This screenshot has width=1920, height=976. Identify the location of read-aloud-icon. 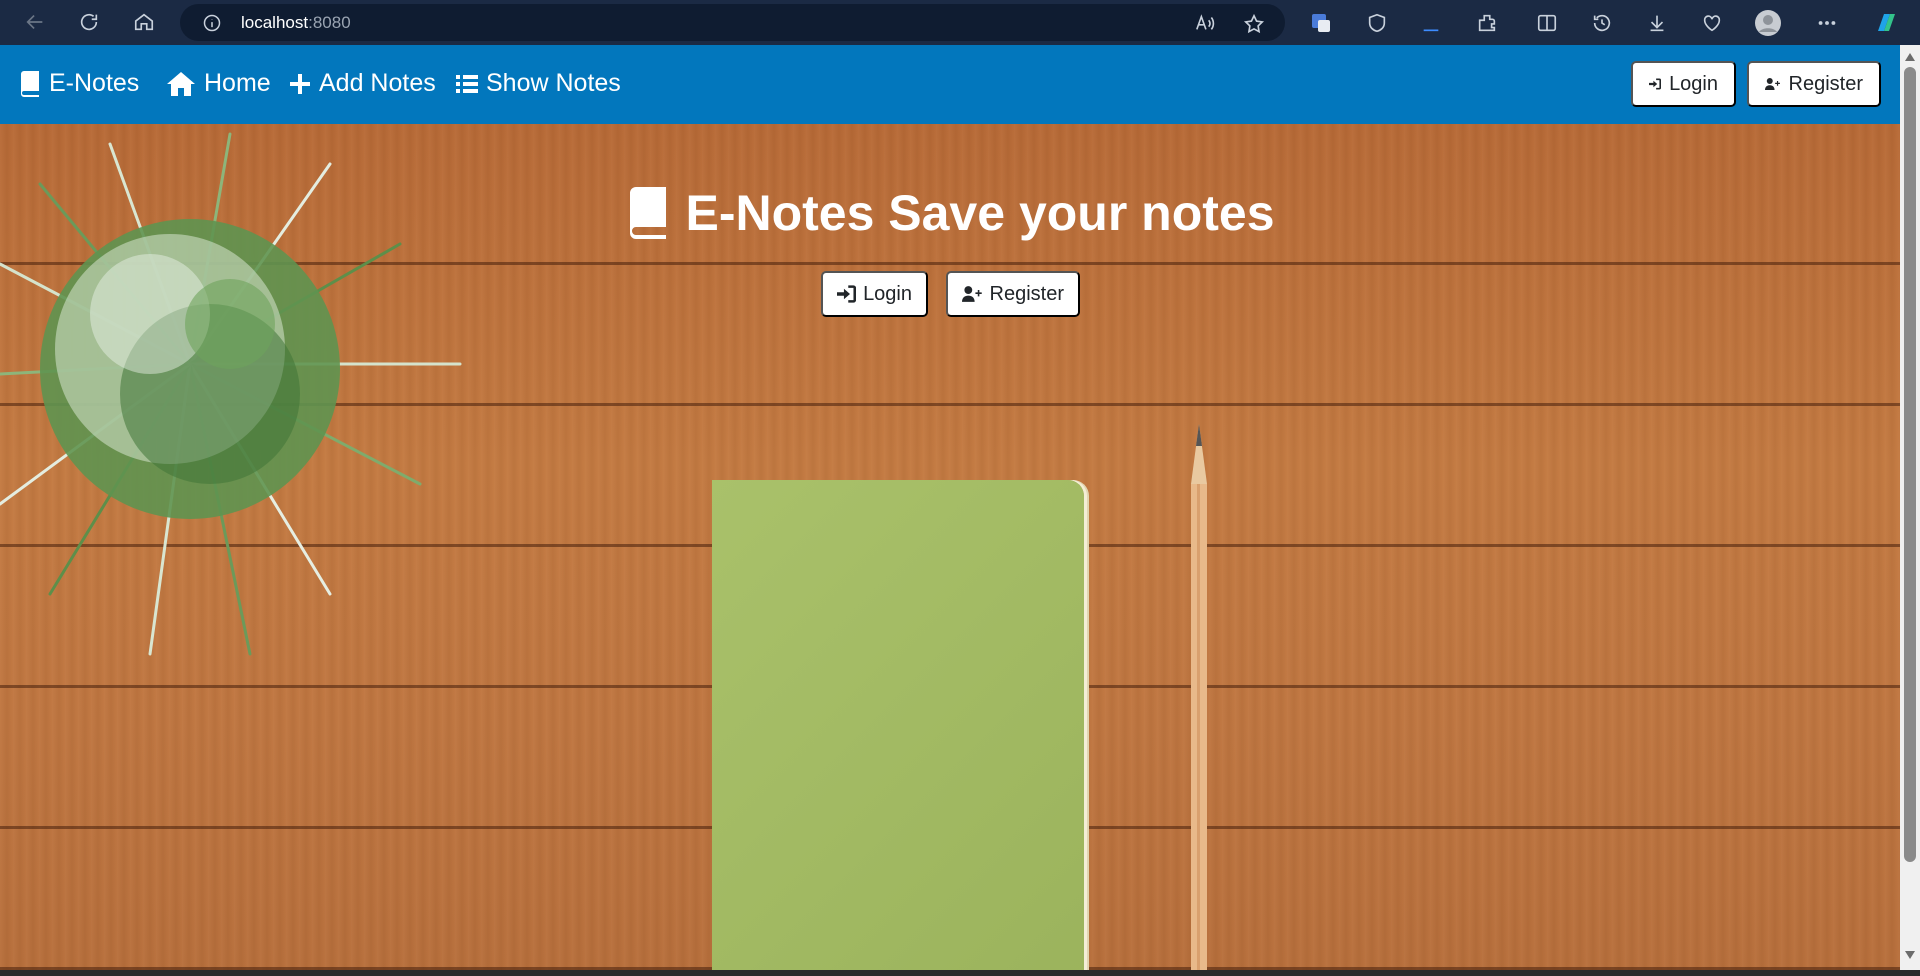
(1205, 25).